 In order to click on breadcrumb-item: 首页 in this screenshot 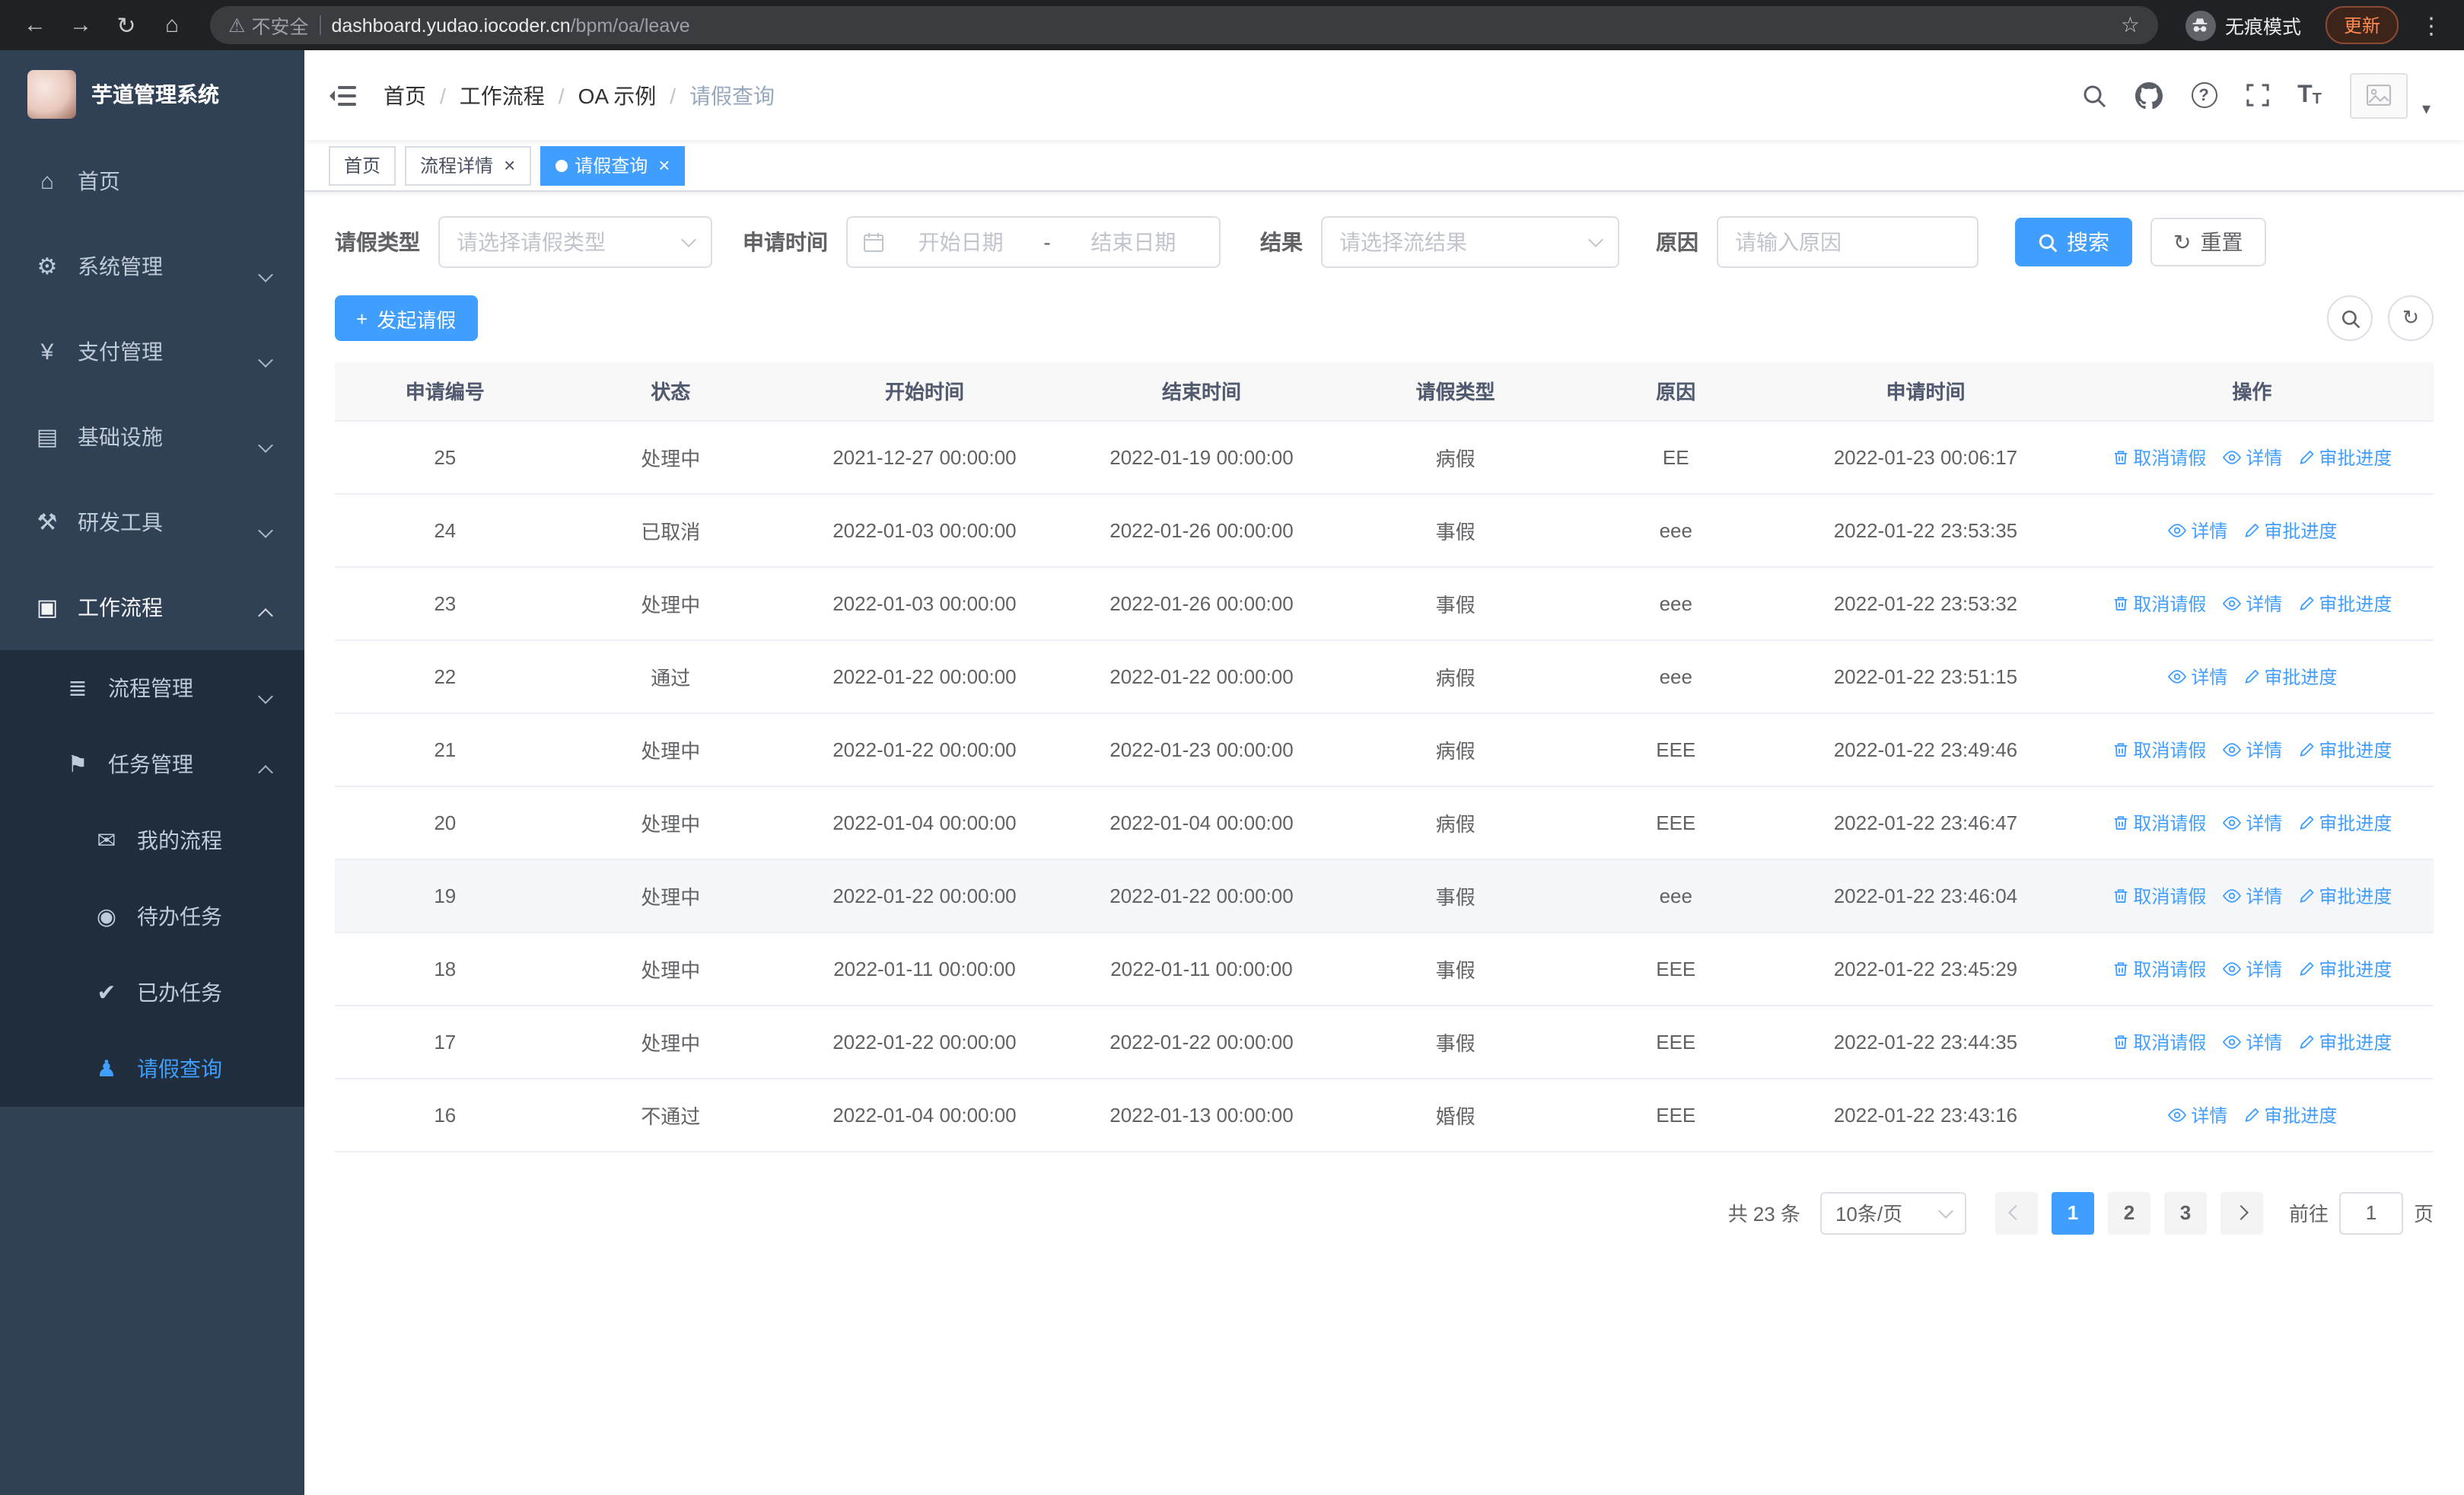, I will do `click(405, 95)`.